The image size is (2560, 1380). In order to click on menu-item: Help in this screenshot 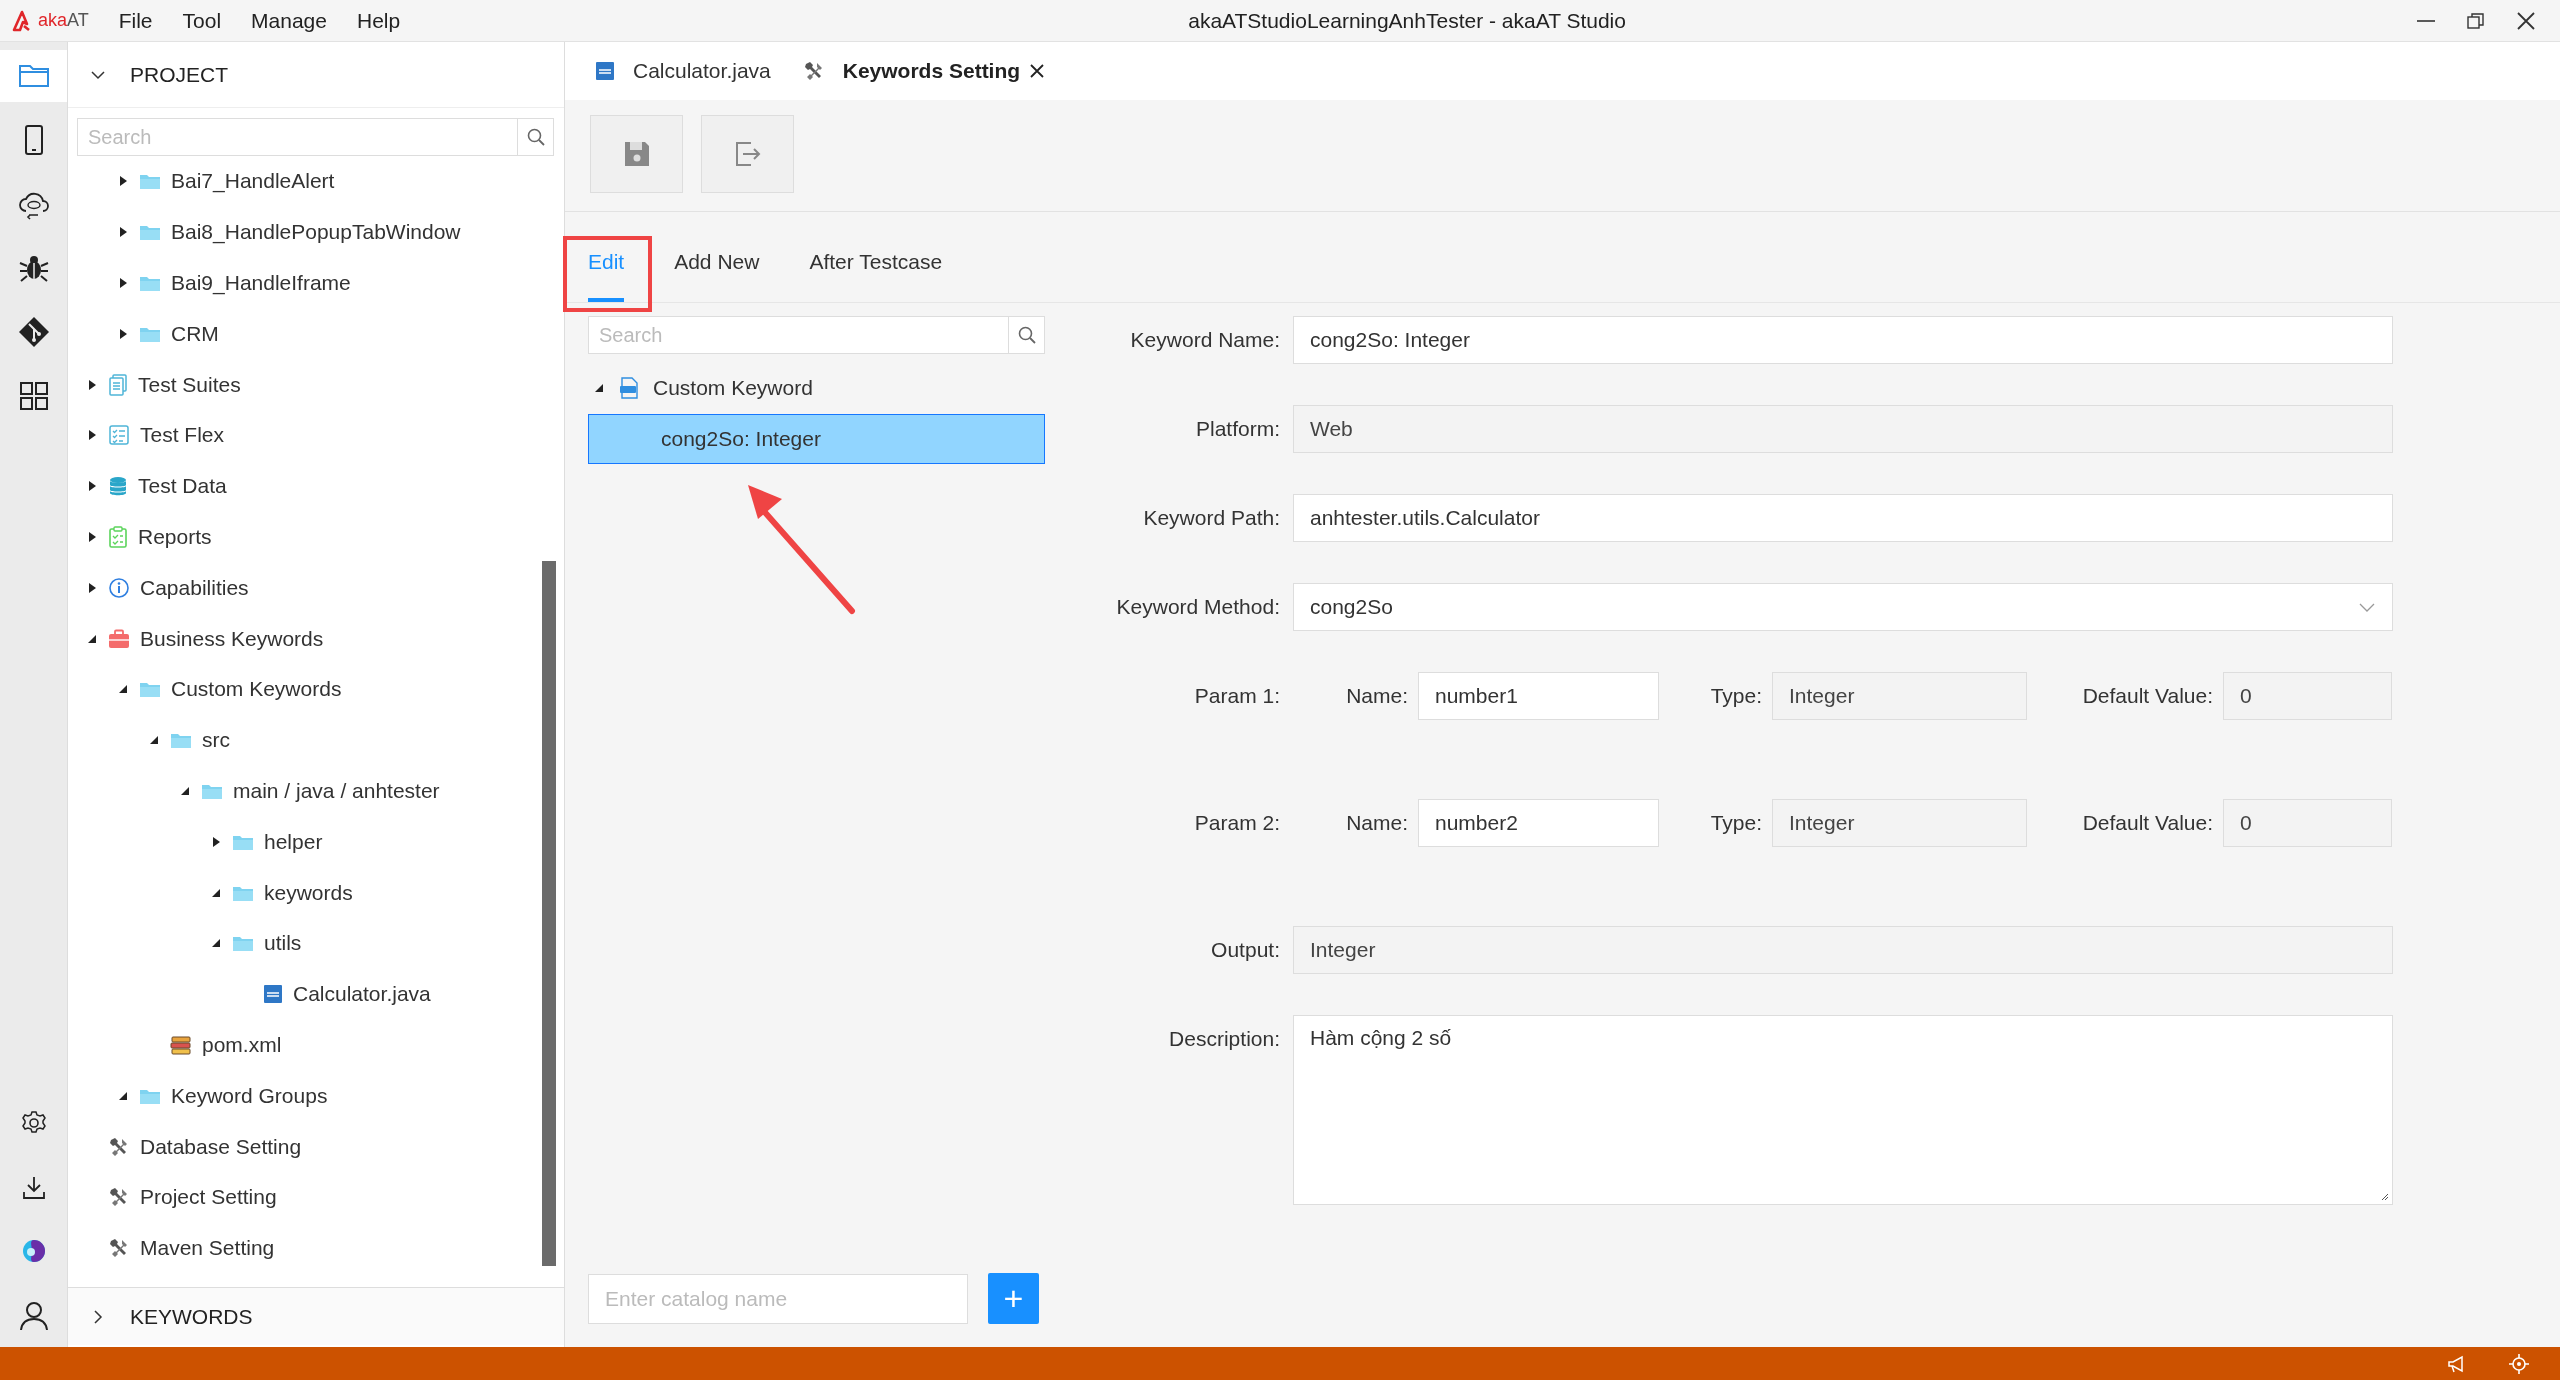, I will do `click(378, 20)`.